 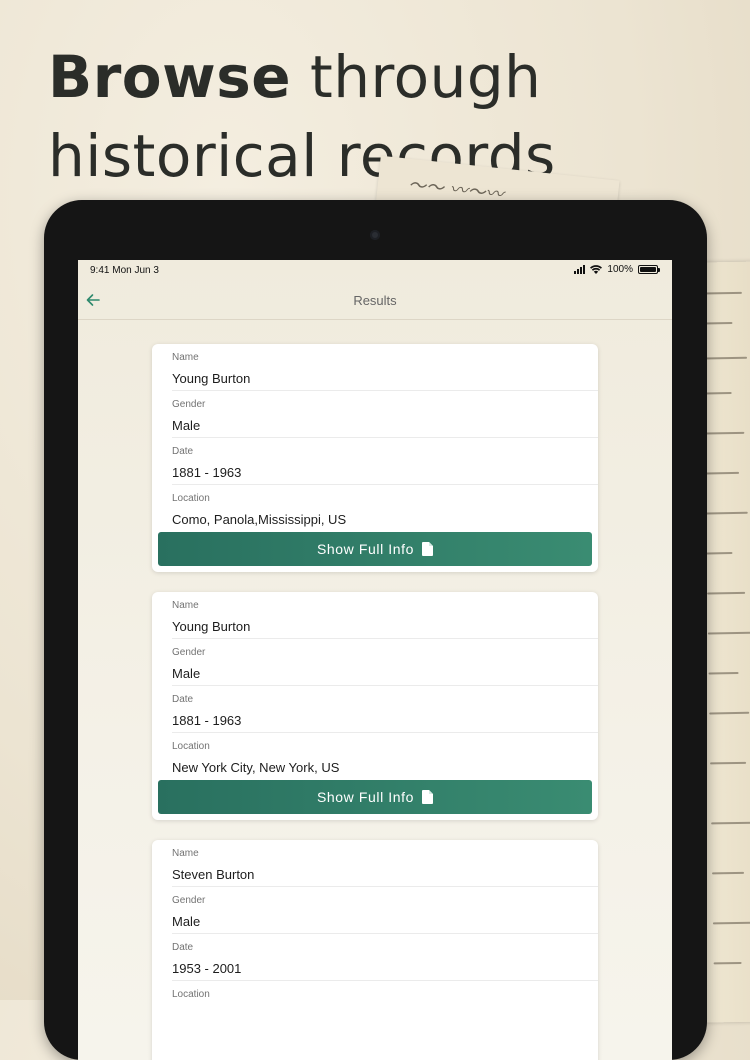 I want to click on navigation-bar: Results, so click(x=375, y=301).